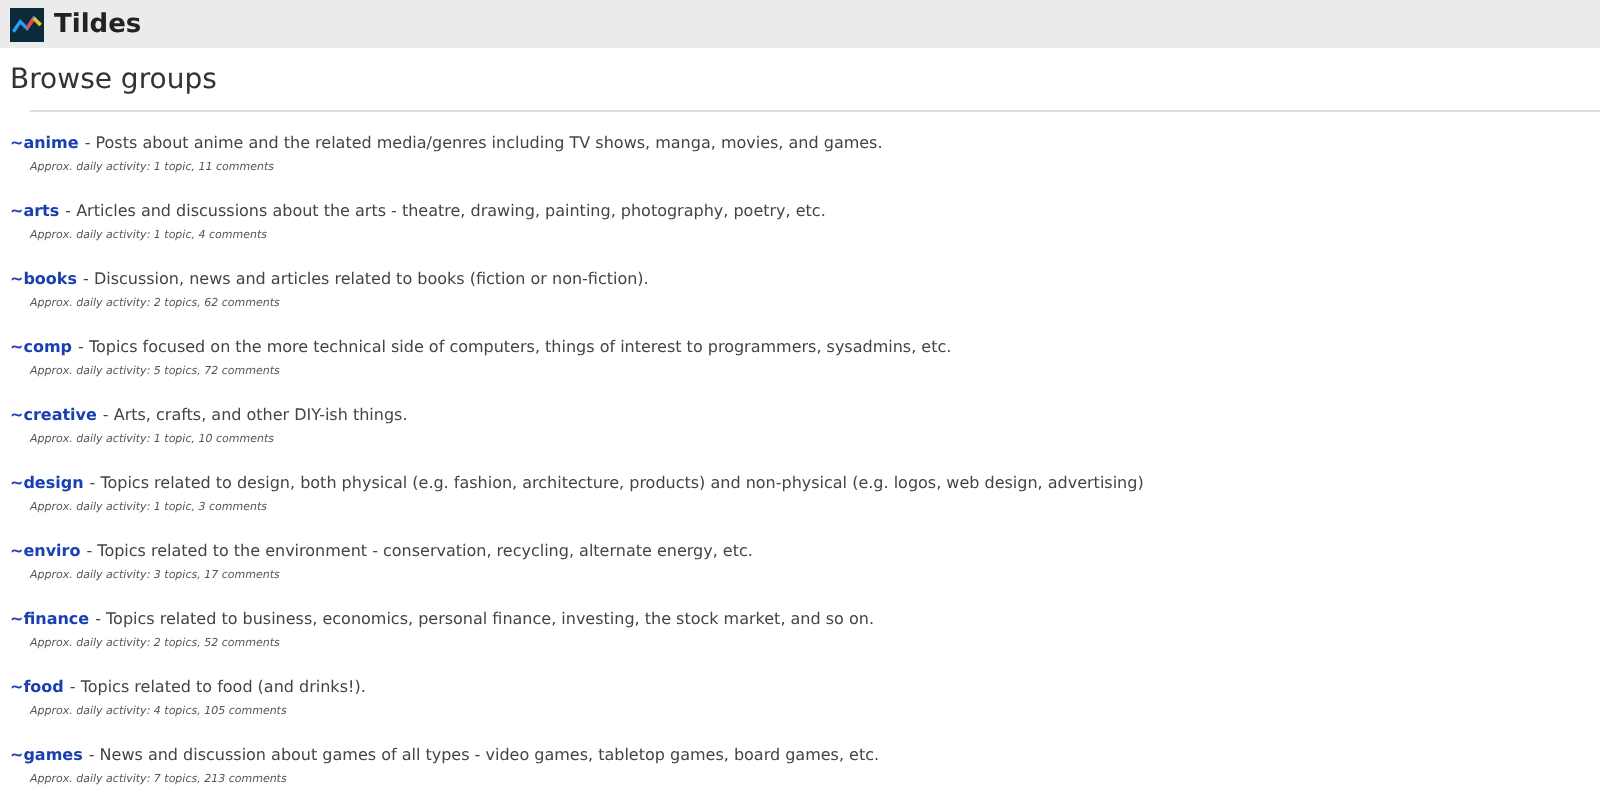 The height and width of the screenshot is (800, 1600). Describe the element at coordinates (47, 483) in the screenshot. I see `group-link: ~design` at that location.